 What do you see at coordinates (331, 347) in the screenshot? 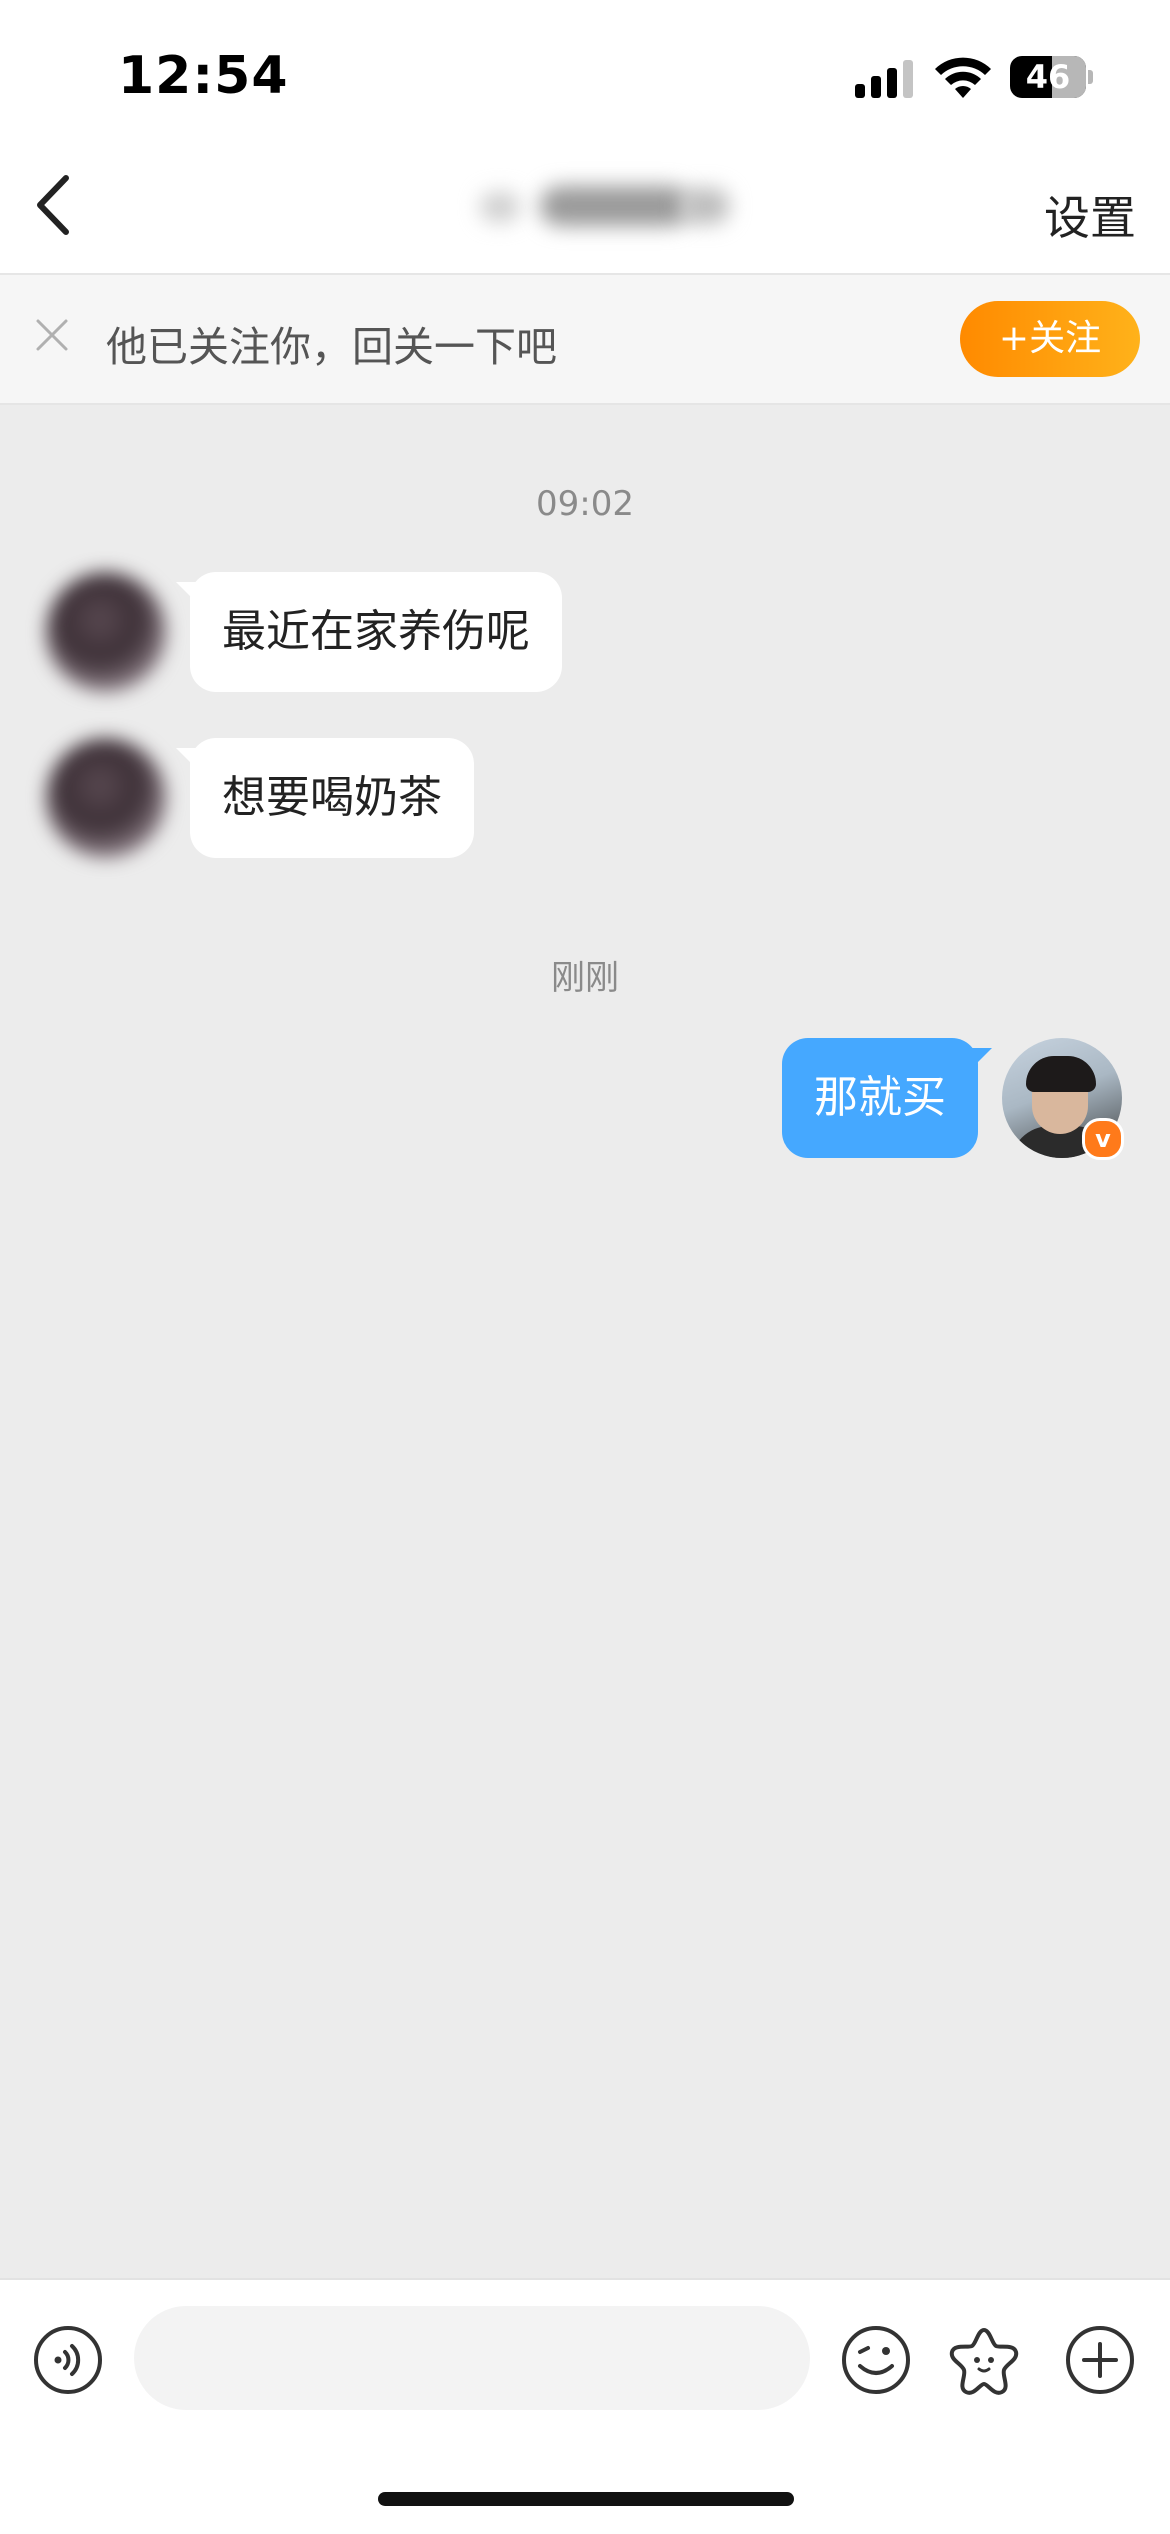
I see `follow-back-text: 他已关注你，回关一下吧` at bounding box center [331, 347].